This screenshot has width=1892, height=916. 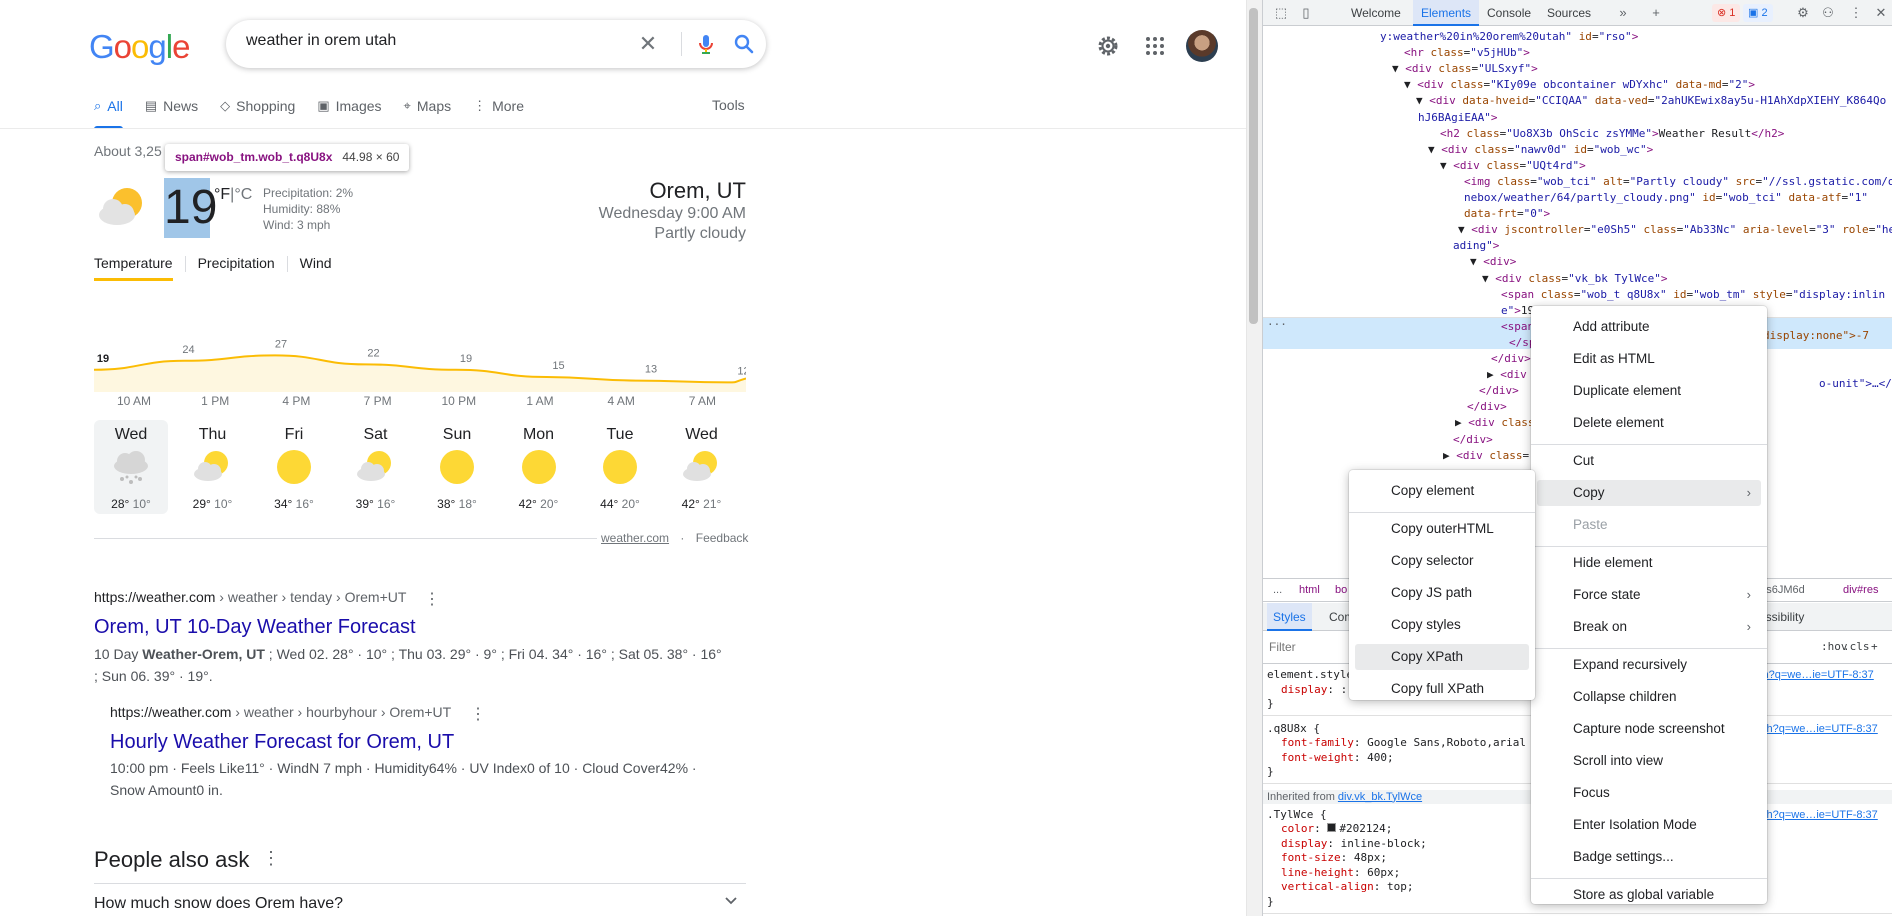 I want to click on menu-item-capture-node-screenshot: Capture node screenshot, so click(x=1649, y=729).